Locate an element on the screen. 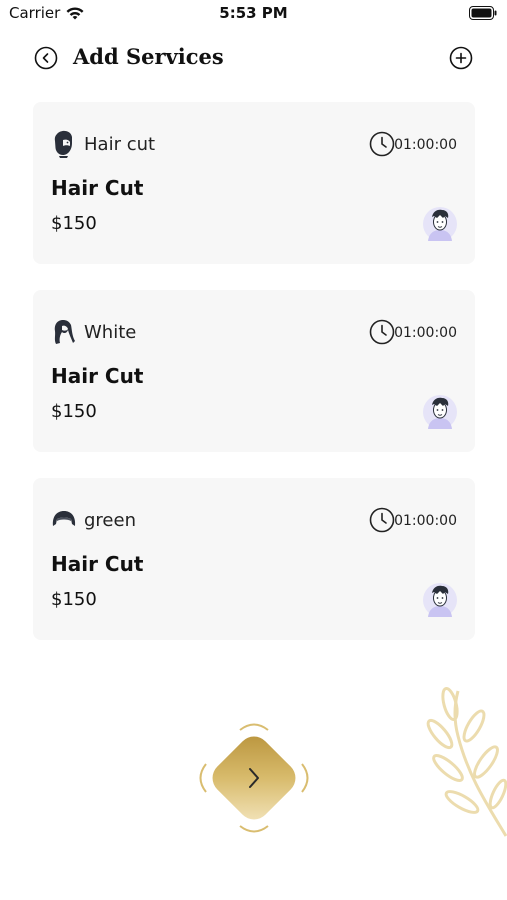 Image resolution: width=507 pixels, height=900 pixels. bearded-man-icon is located at coordinates (63, 144).